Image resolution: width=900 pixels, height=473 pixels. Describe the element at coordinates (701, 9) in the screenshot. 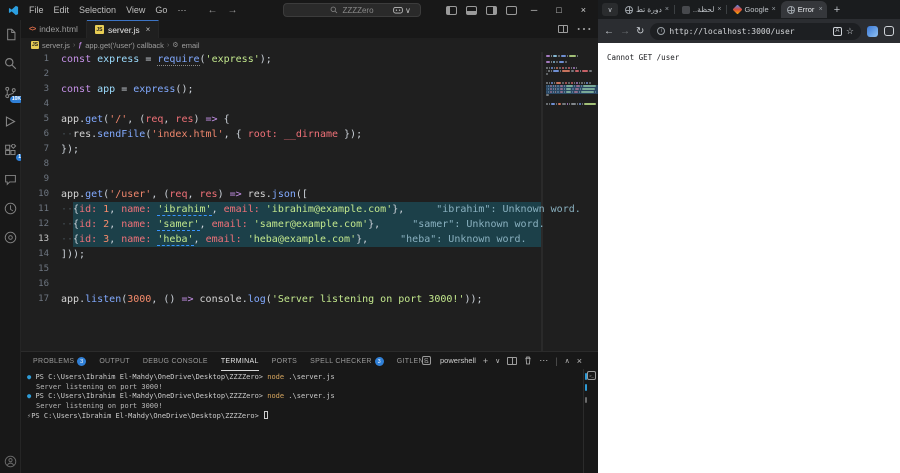

I see `browser-tab-2: لحظة.. ×` at that location.